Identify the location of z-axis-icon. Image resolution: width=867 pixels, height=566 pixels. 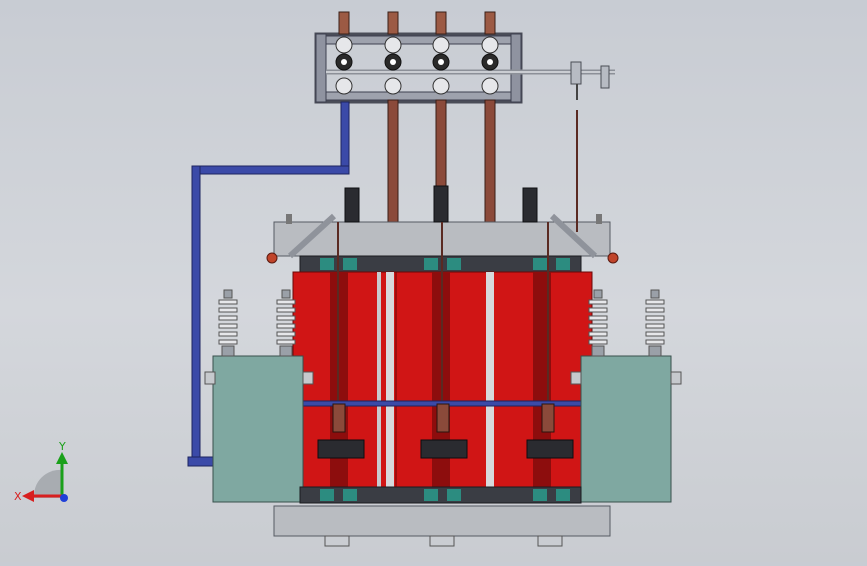
(64, 498).